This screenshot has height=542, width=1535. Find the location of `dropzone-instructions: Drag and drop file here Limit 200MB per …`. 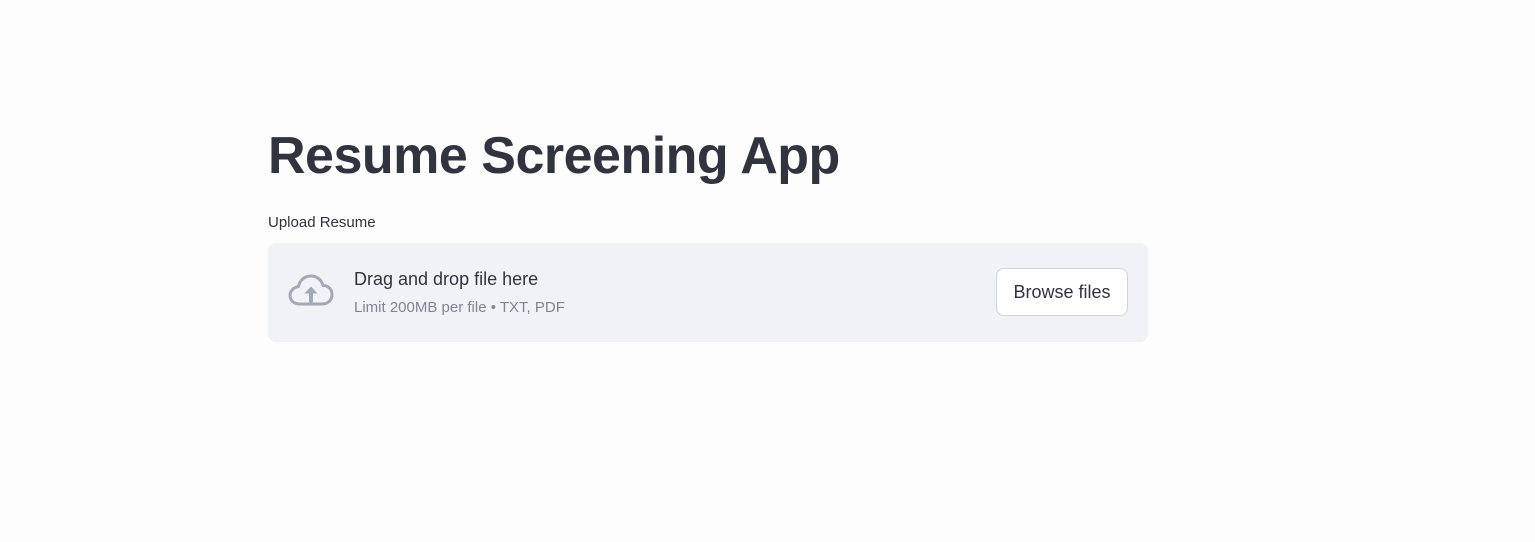

dropzone-instructions: Drag and drop file here Limit 200MB per … is located at coordinates (459, 292).